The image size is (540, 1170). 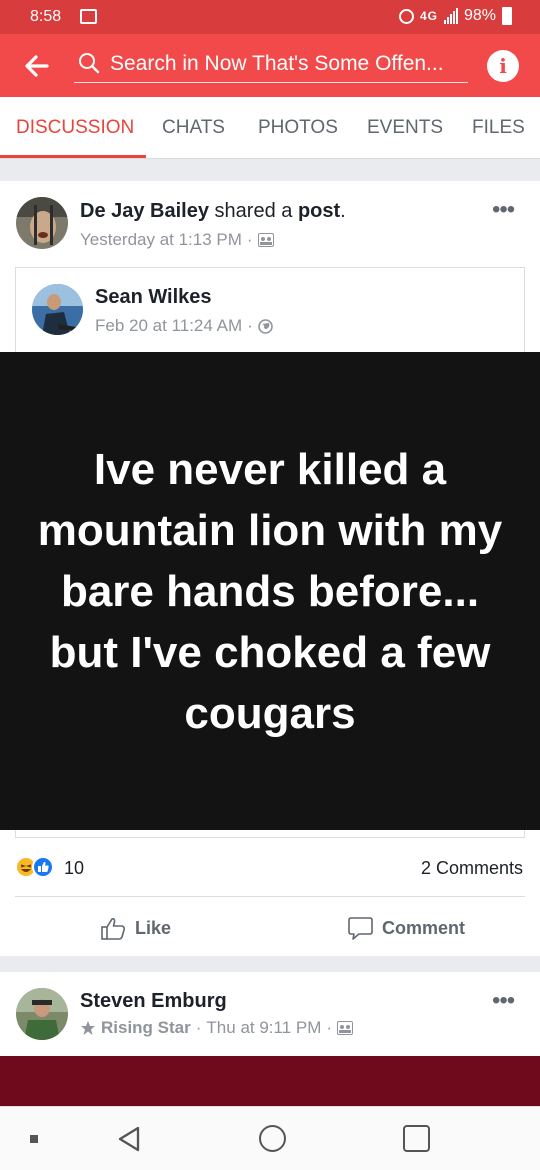 What do you see at coordinates (253, 211) in the screenshot?
I see `shared-text: shared a` at bounding box center [253, 211].